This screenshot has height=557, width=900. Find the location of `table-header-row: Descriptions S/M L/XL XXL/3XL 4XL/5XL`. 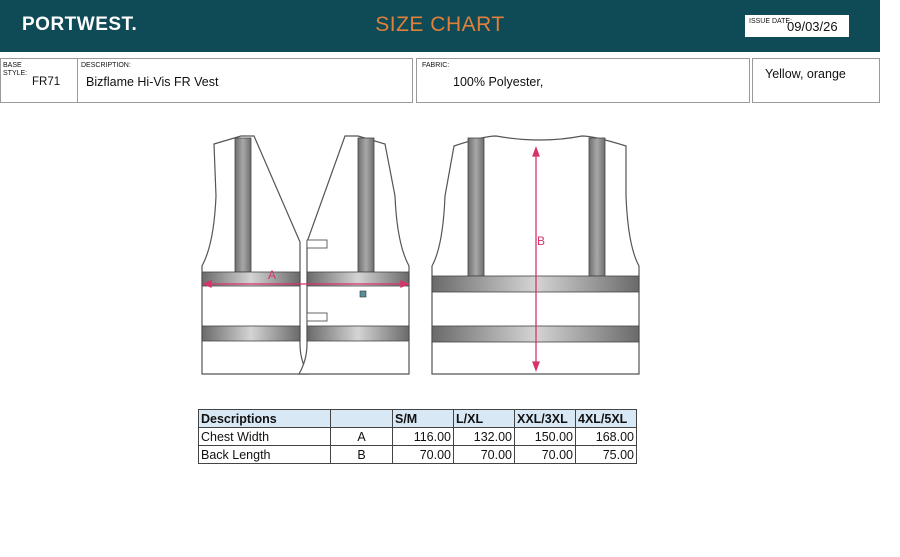

table-header-row: Descriptions S/M L/XL XXL/3XL 4XL/5XL is located at coordinates (417, 418).